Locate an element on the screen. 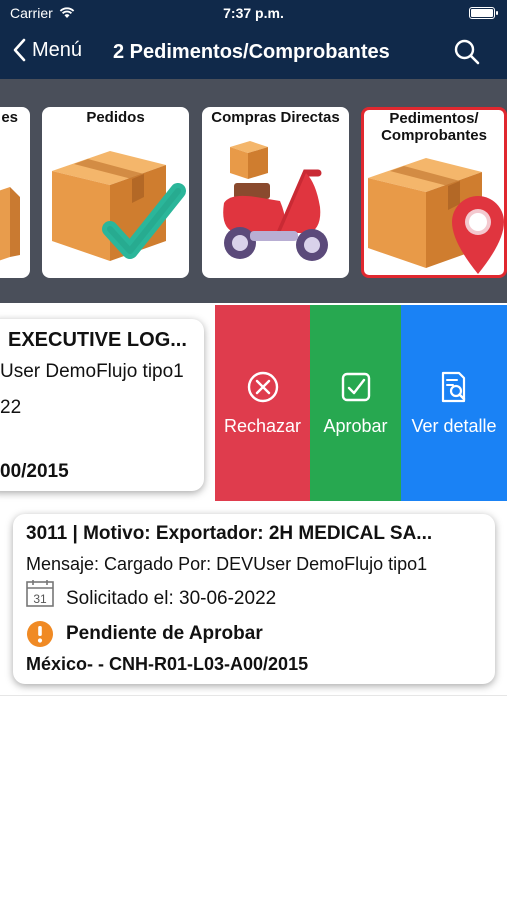 The height and width of the screenshot is (900, 507). swipe-actions: Rechazar Aprobar Ver detalle is located at coordinates (361, 403).